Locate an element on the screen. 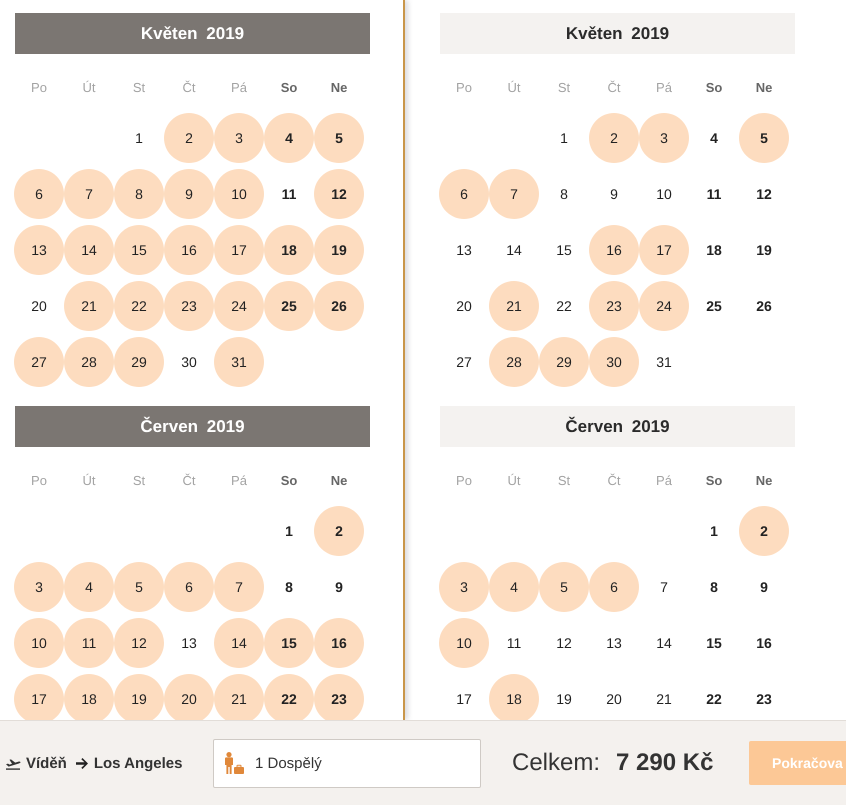 The width and height of the screenshot is (846, 805). calendar-day: 24 is located at coordinates (239, 306).